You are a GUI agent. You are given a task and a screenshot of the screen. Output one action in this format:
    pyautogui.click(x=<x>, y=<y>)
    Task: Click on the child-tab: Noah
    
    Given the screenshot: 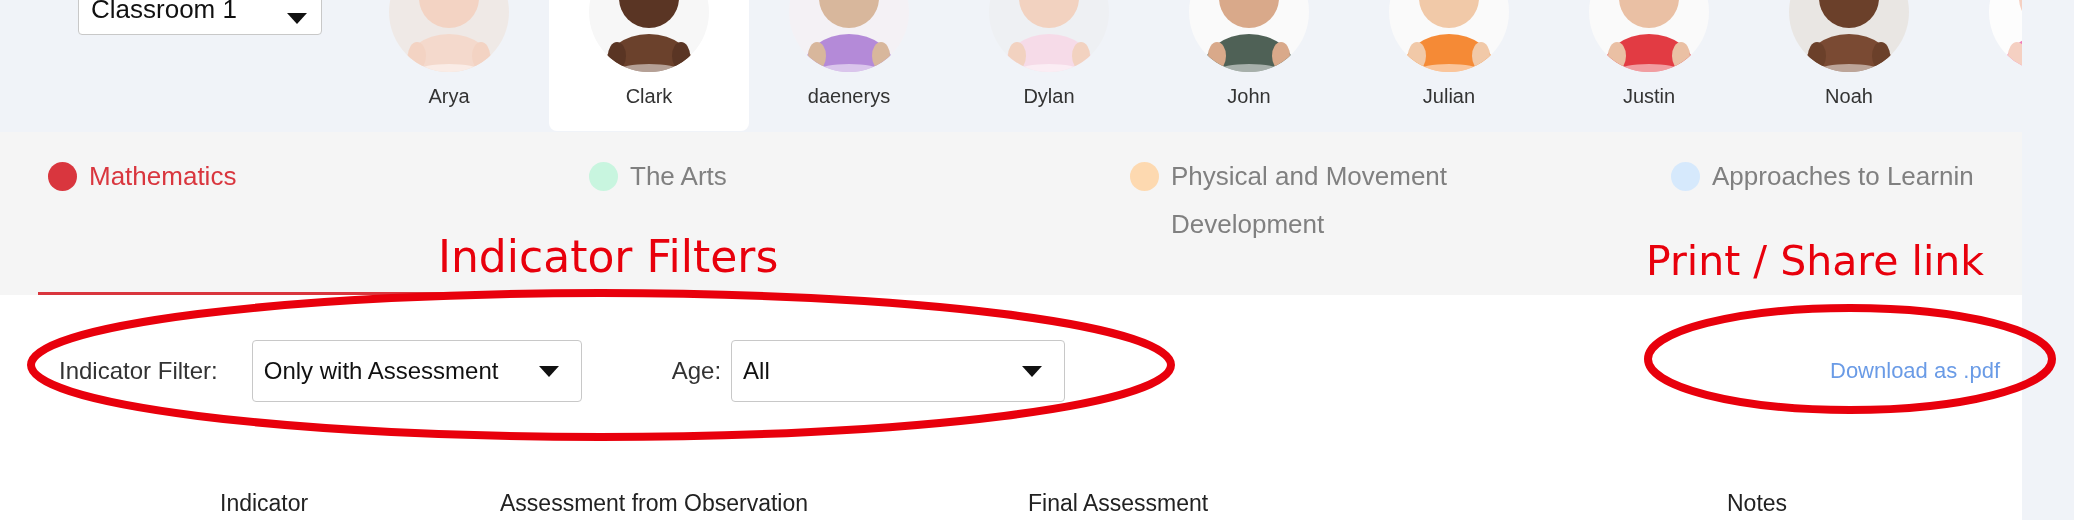 What is the action you would take?
    pyautogui.click(x=1849, y=65)
    